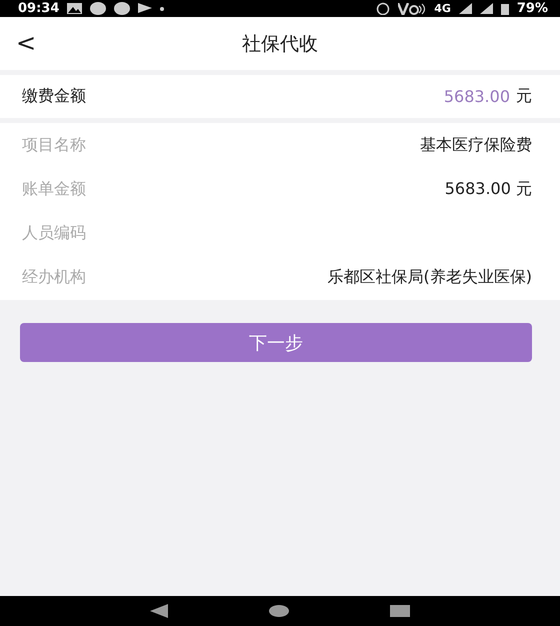  Describe the element at coordinates (26, 43) in the screenshot. I see `back-button: <` at that location.